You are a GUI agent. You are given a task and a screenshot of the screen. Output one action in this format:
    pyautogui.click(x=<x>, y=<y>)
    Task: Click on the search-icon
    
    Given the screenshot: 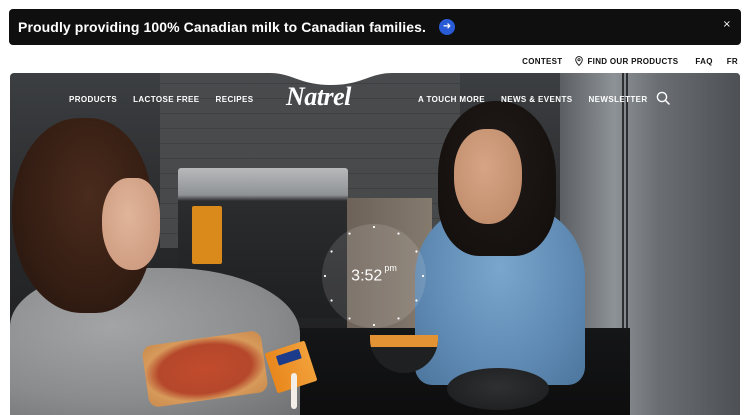 What is the action you would take?
    pyautogui.click(x=663, y=98)
    